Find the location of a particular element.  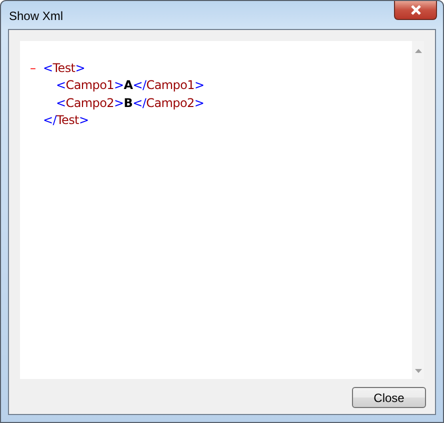

close-button: Close is located at coordinates (389, 397).